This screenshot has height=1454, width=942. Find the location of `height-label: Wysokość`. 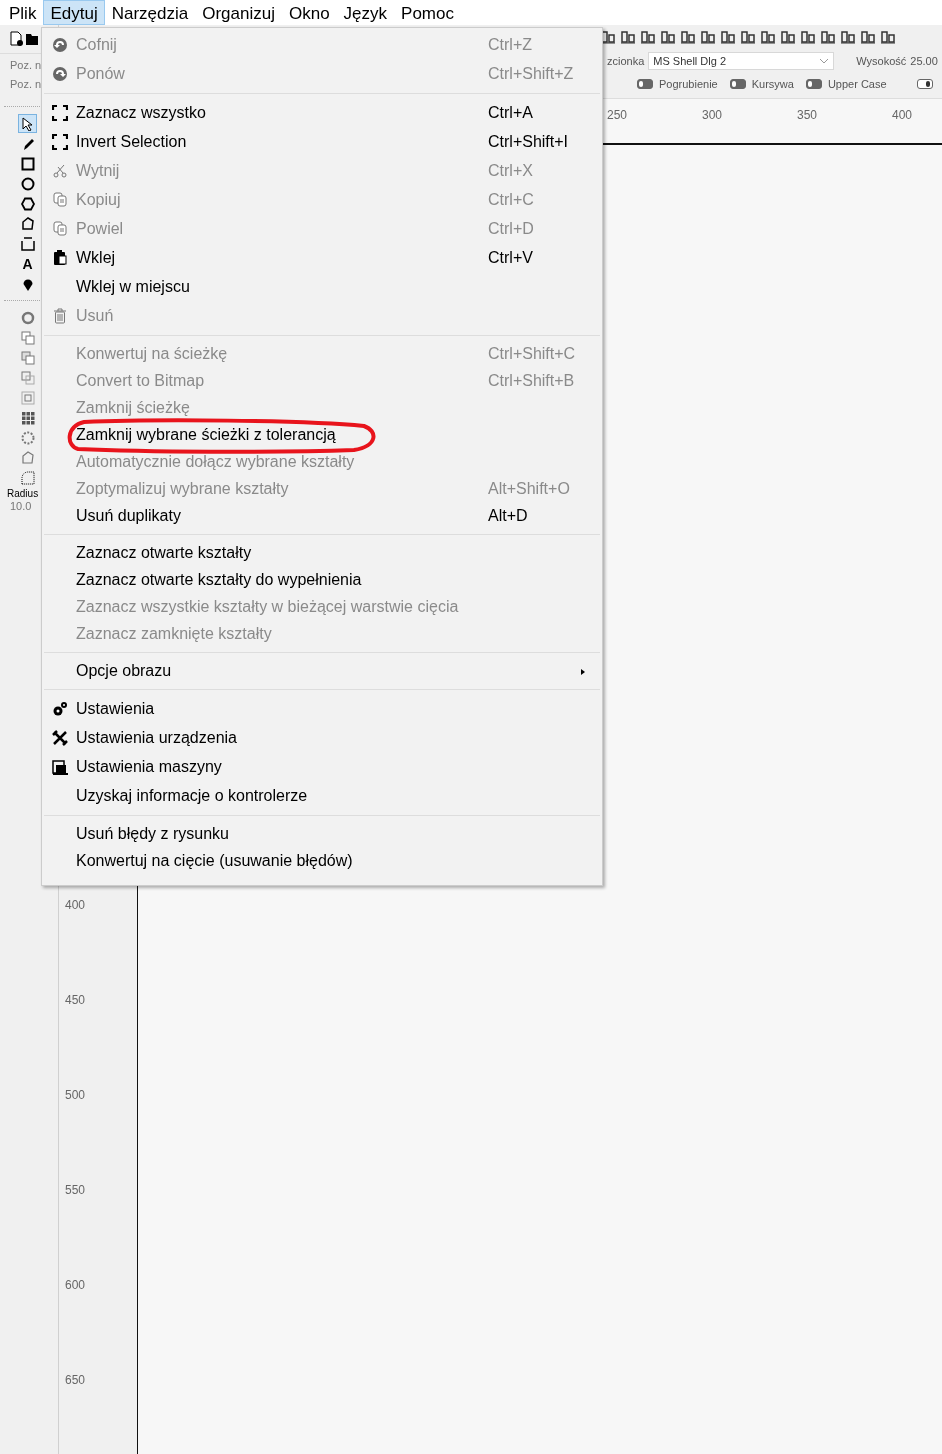

height-label: Wysokość is located at coordinates (881, 61).